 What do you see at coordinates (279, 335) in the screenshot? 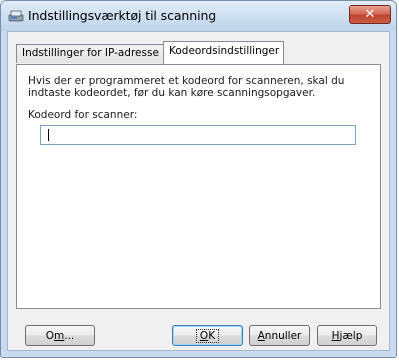
I see `cancel-button: Annuller` at bounding box center [279, 335].